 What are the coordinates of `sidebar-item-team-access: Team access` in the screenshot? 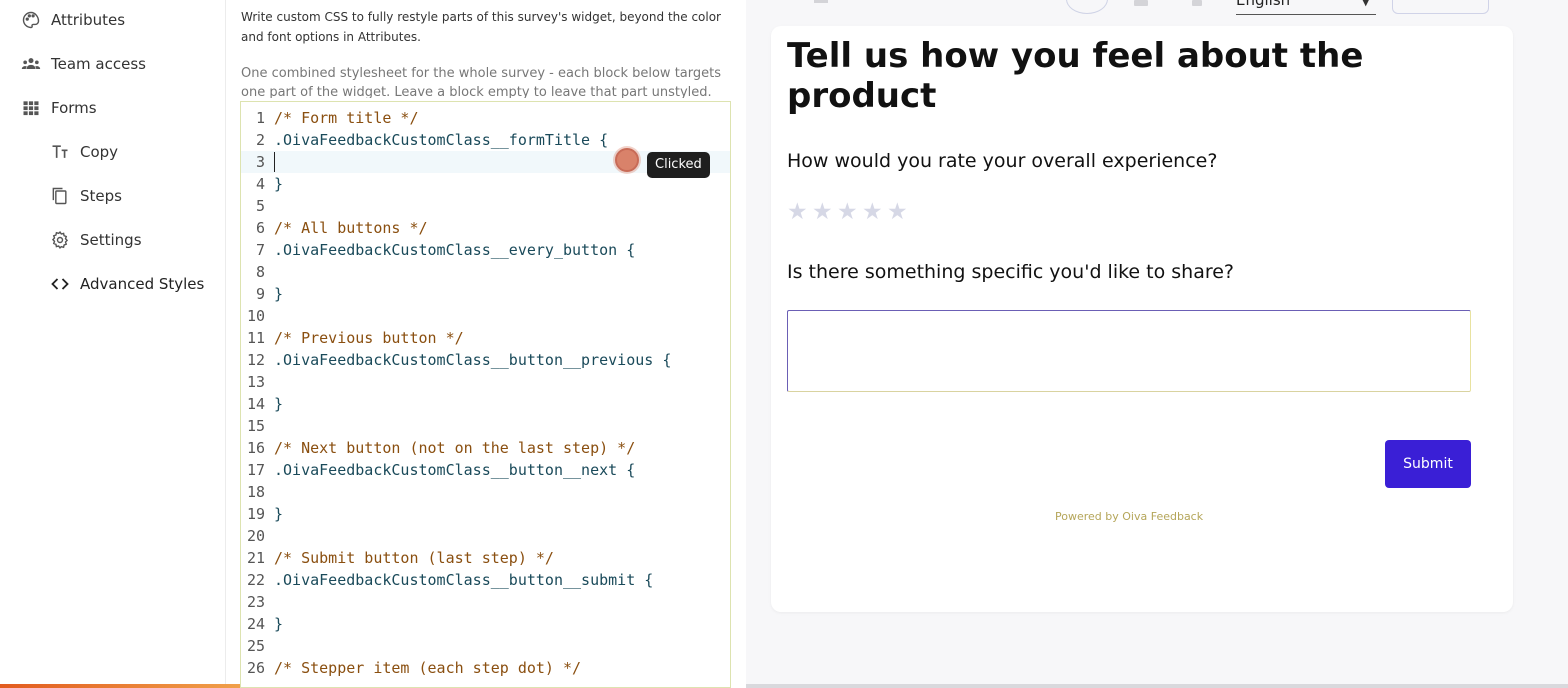 It's located at (83, 64).